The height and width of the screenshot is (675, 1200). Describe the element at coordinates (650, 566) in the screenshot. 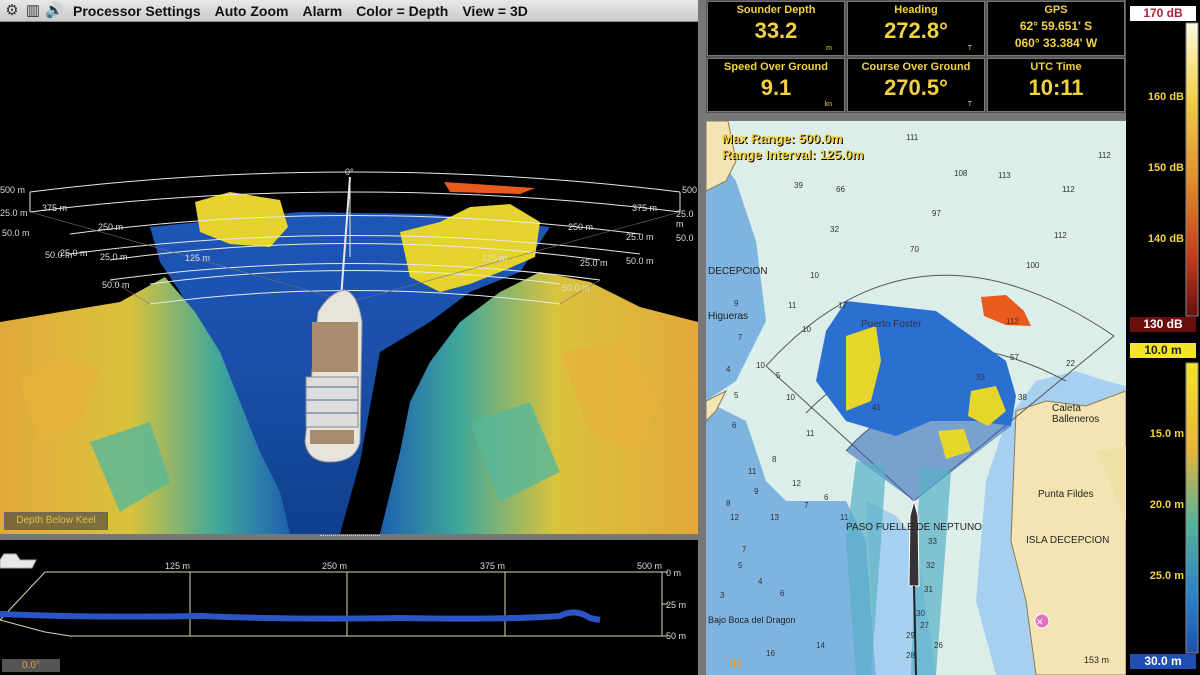

I see `range-tick: 500 m` at that location.